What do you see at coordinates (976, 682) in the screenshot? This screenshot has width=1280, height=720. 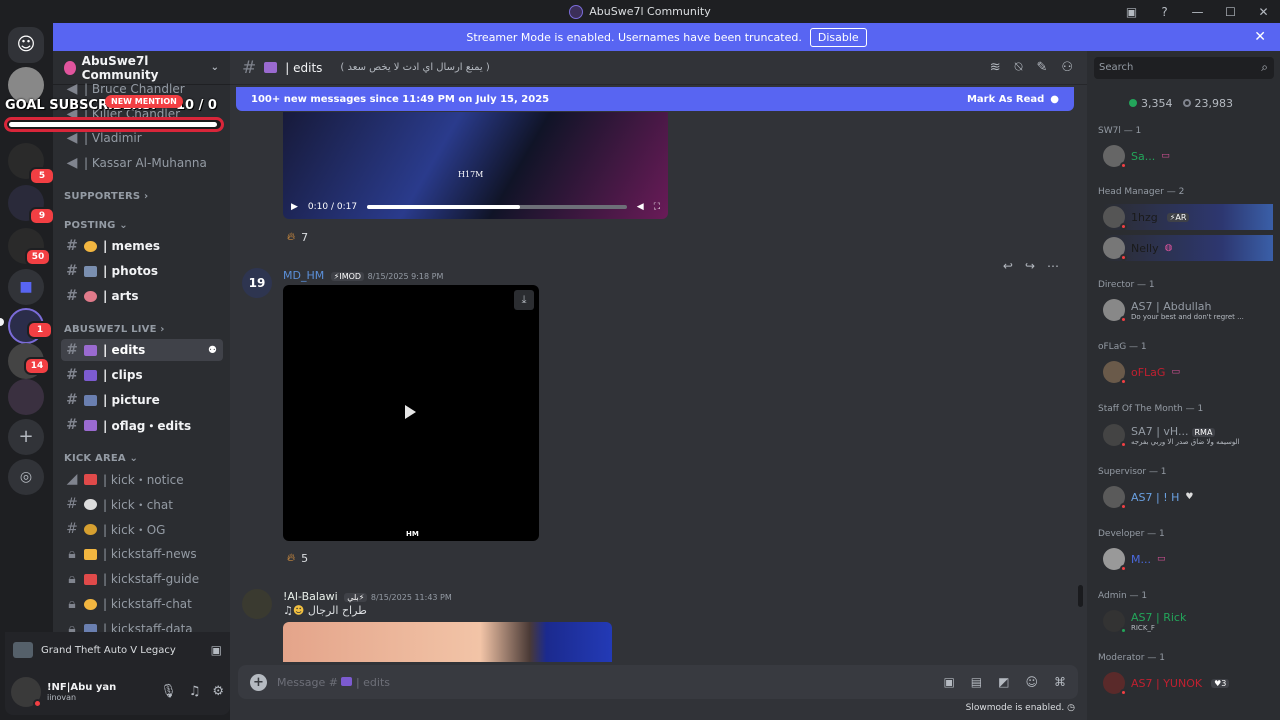 I see `gif-icon: ▤` at bounding box center [976, 682].